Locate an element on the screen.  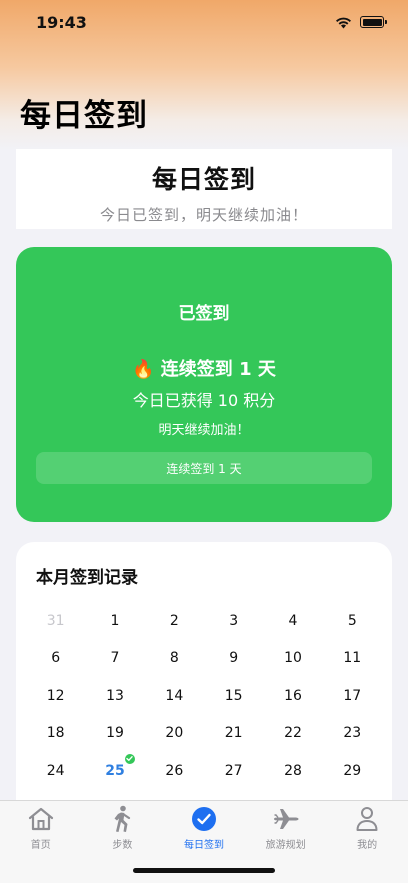
checkin-status-label: 已签到 is located at coordinates (204, 314).